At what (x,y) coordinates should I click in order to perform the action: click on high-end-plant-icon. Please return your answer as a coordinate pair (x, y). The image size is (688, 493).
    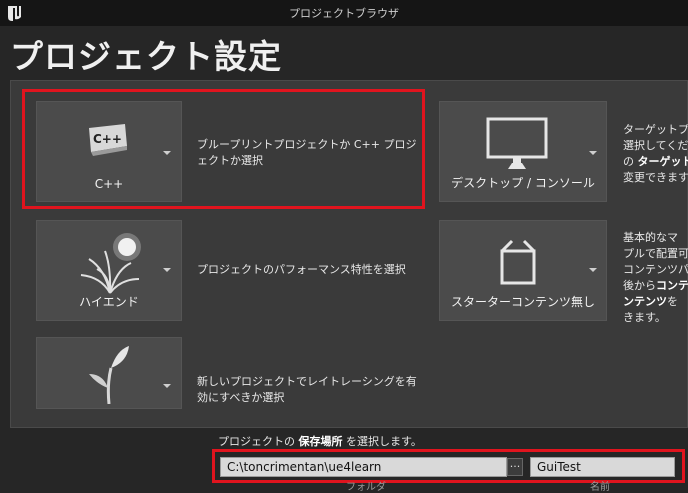
    Looking at the image, I should click on (110, 263).